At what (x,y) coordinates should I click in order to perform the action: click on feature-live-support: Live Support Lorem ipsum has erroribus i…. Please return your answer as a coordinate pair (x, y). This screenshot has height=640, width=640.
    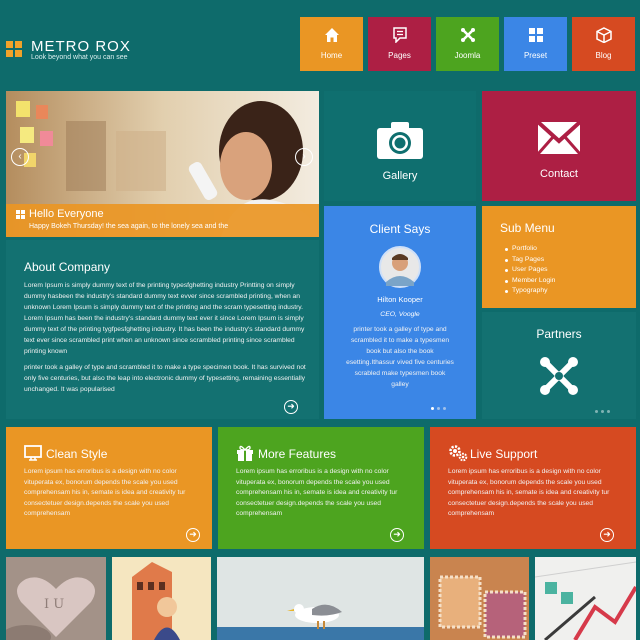
    Looking at the image, I should click on (533, 488).